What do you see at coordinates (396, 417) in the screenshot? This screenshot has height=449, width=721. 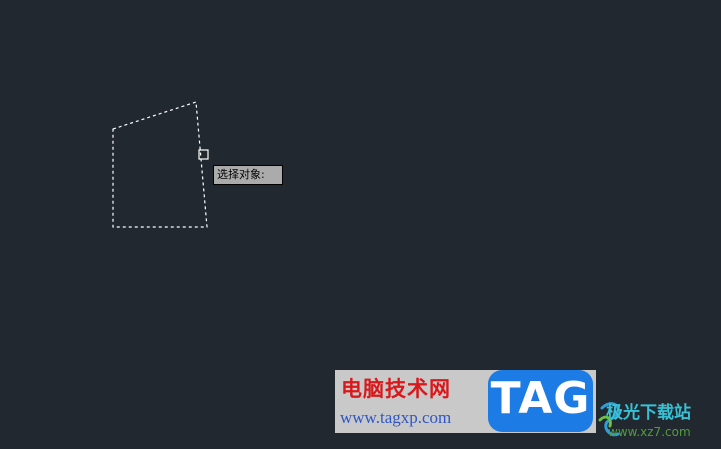 I see `watermark-site-url: www.tagxp.com` at bounding box center [396, 417].